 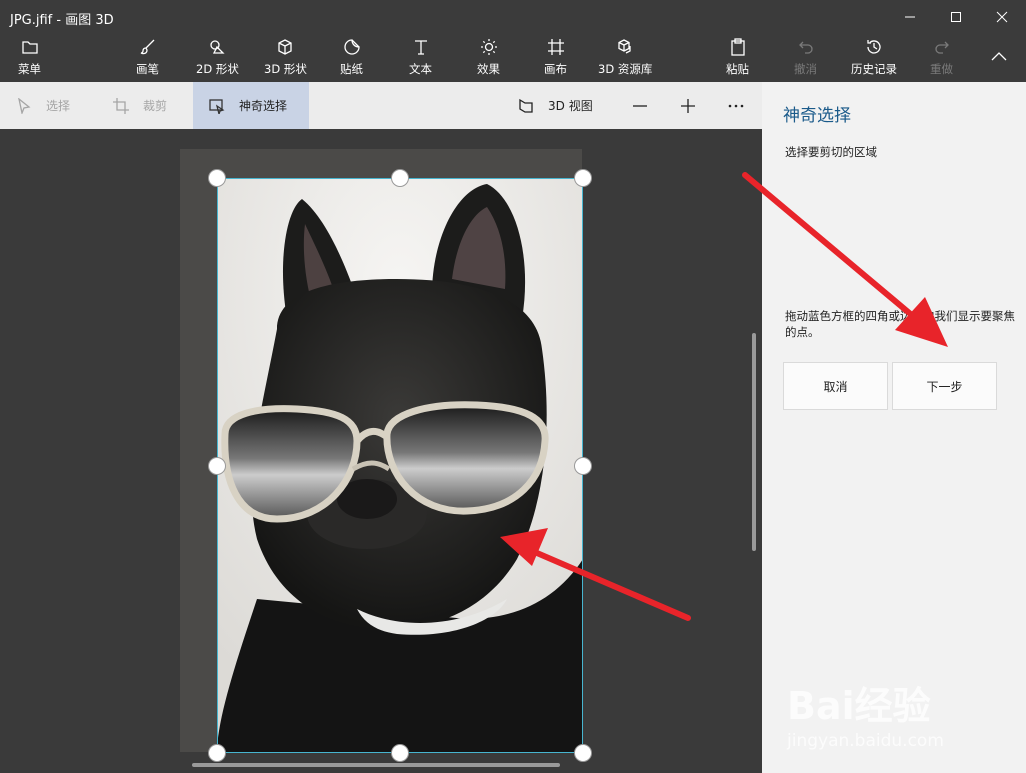 What do you see at coordinates (58, 106) in the screenshot?
I see `select-tool-label: 选择` at bounding box center [58, 106].